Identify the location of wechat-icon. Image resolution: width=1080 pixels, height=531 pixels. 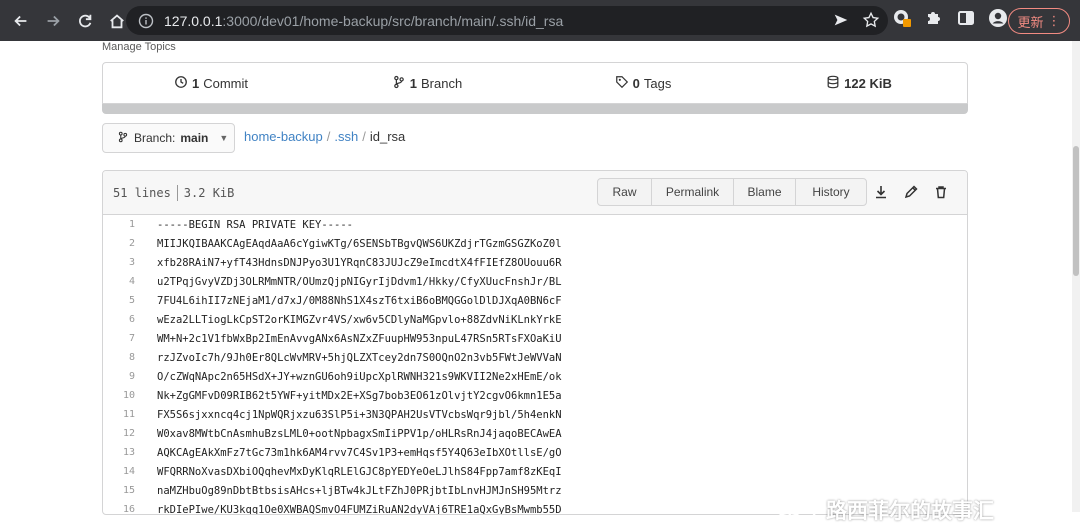
(795, 510).